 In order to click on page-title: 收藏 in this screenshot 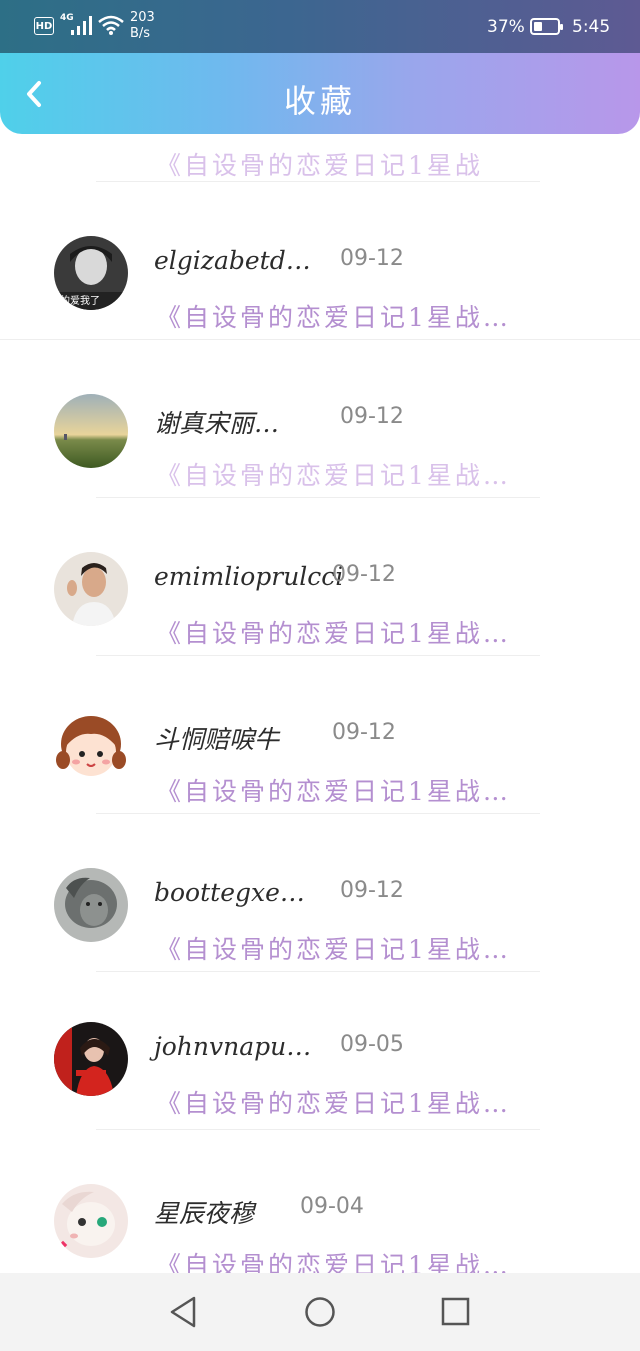, I will do `click(319, 101)`.